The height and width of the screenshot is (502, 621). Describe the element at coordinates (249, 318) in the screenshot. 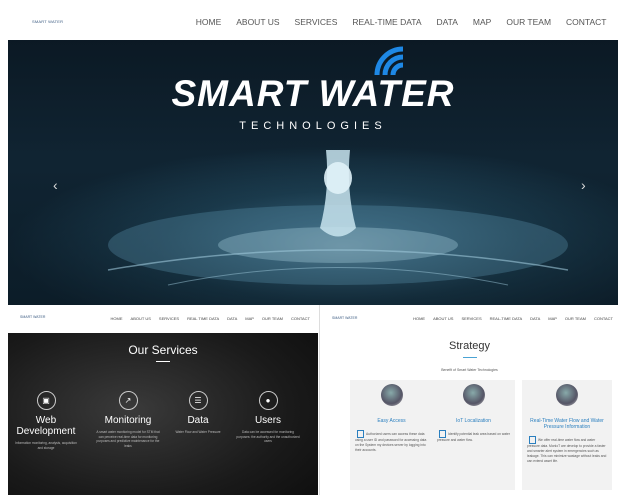

I see `services-nav-map: MAP` at that location.